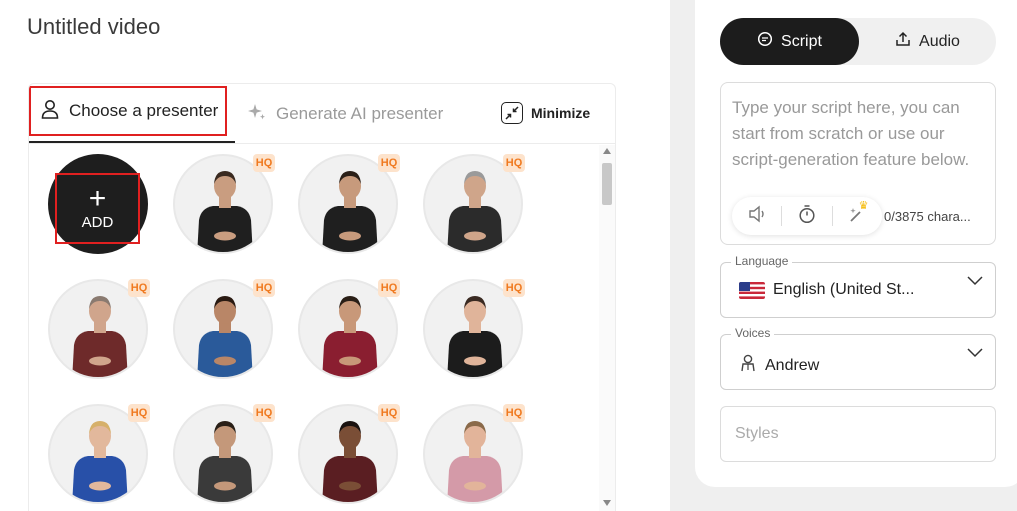  Describe the element at coordinates (360, 113) in the screenshot. I see `tab-generate-ai-presenter-label: Generate AI presenter` at that location.